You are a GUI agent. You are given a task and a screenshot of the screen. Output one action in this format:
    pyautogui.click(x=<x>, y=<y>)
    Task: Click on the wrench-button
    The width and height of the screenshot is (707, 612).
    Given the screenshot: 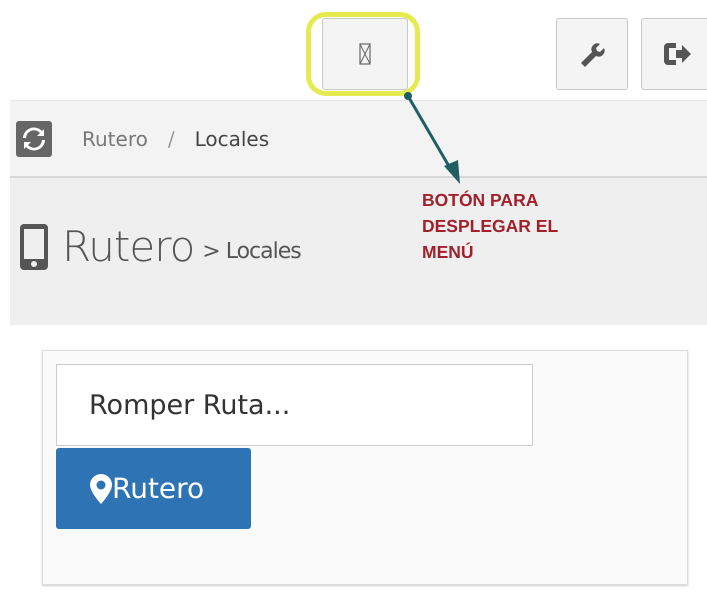 What is the action you would take?
    pyautogui.click(x=592, y=54)
    